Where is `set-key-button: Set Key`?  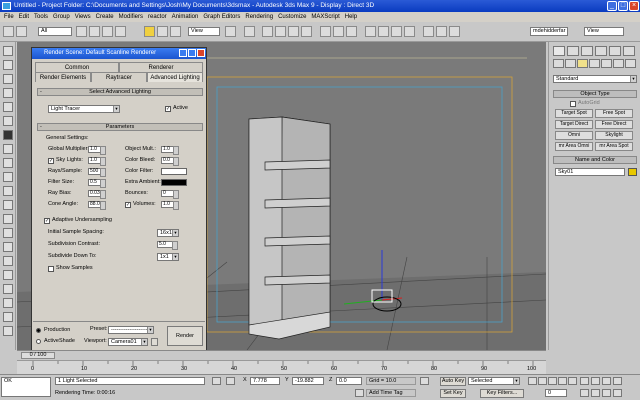 set-key-button: Set Key is located at coordinates (453, 393).